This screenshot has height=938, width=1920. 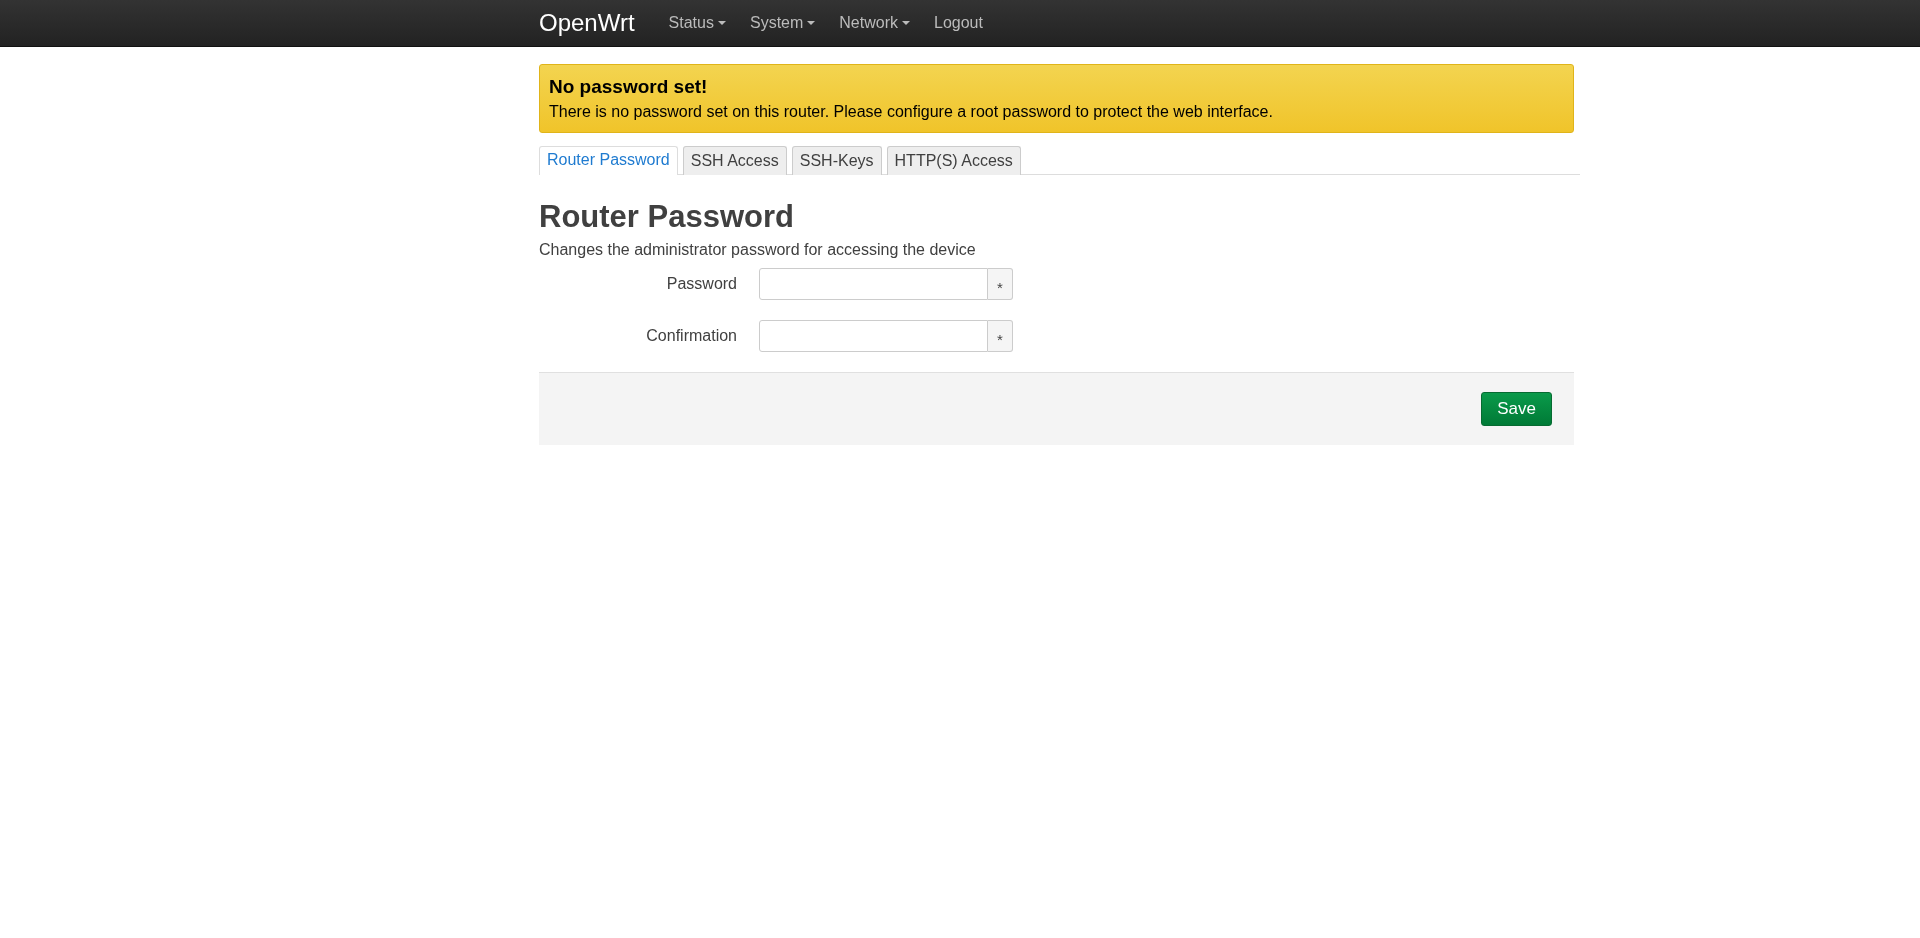 I want to click on nav-menu-item: System, so click(x=782, y=23).